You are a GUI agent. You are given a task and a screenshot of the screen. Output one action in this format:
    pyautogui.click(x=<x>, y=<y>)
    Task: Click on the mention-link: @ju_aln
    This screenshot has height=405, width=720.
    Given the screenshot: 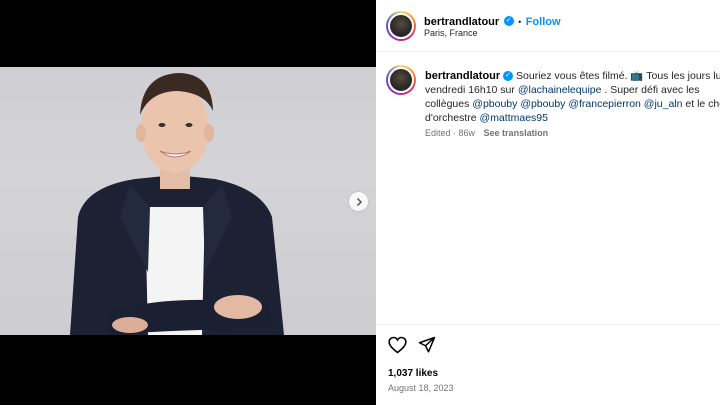 What is the action you would take?
    pyautogui.click(x=663, y=104)
    